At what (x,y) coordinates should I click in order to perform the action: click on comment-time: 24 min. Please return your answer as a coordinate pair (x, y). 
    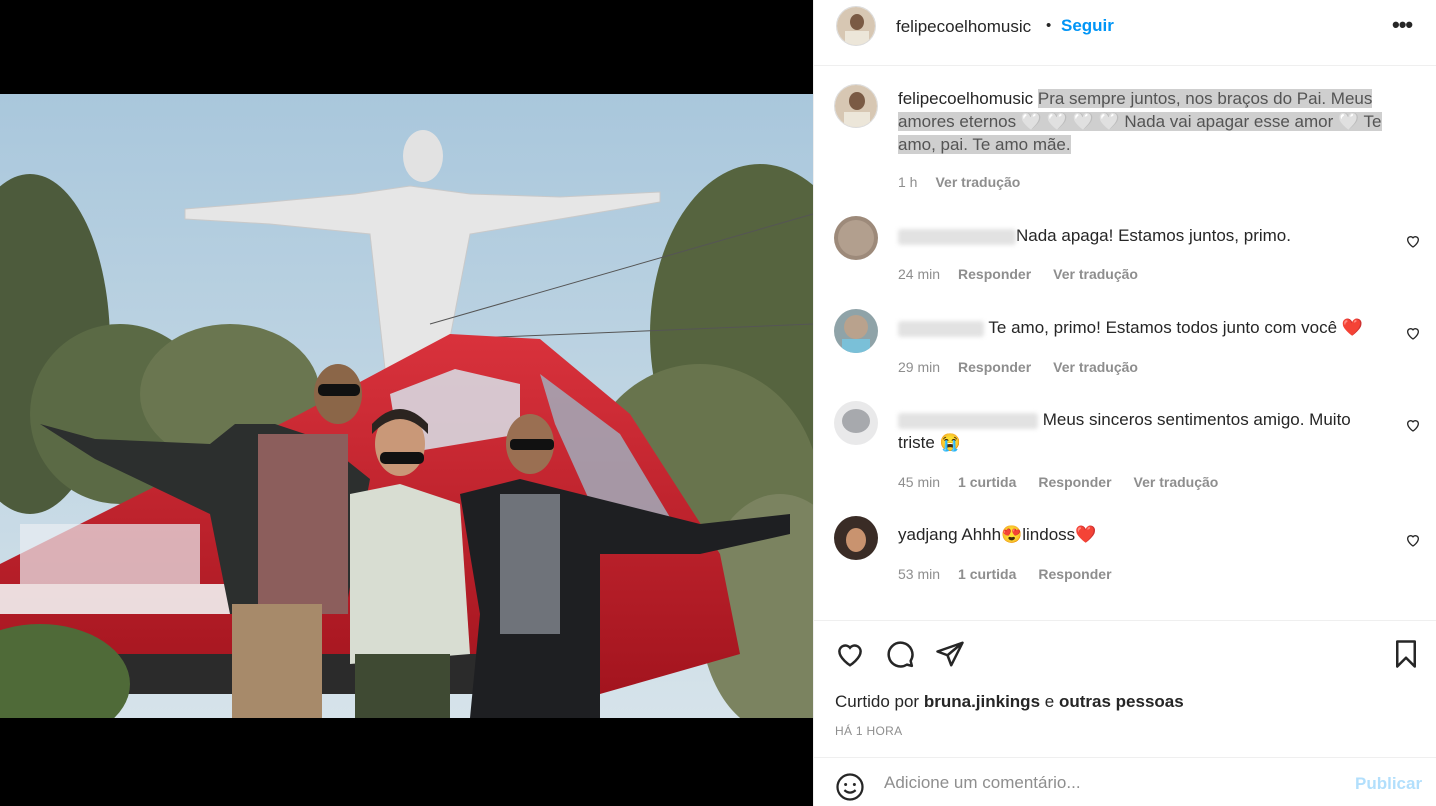
    Looking at the image, I should click on (919, 274).